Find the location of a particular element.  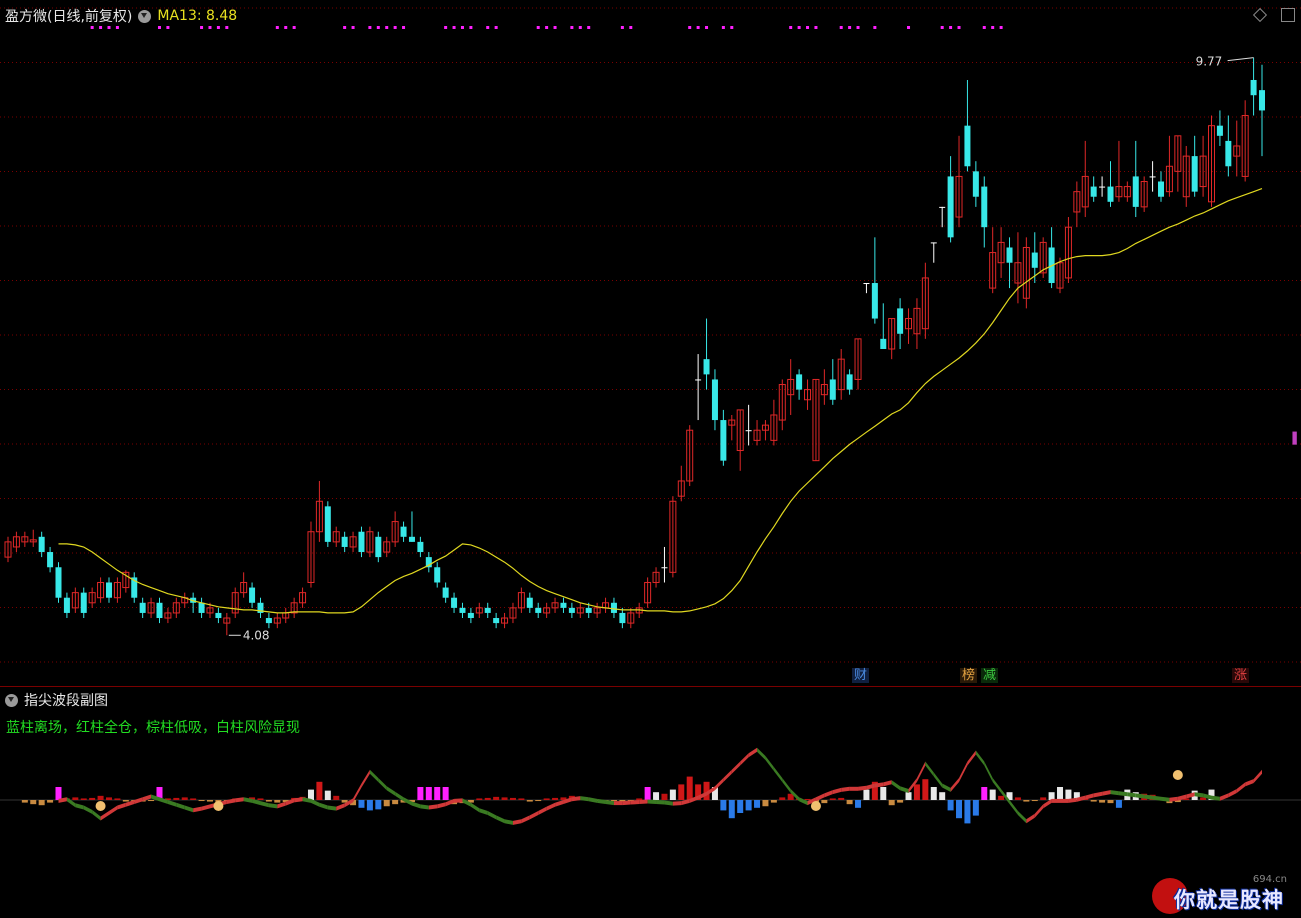

tag-finance-text: 财 is located at coordinates (861, 675).